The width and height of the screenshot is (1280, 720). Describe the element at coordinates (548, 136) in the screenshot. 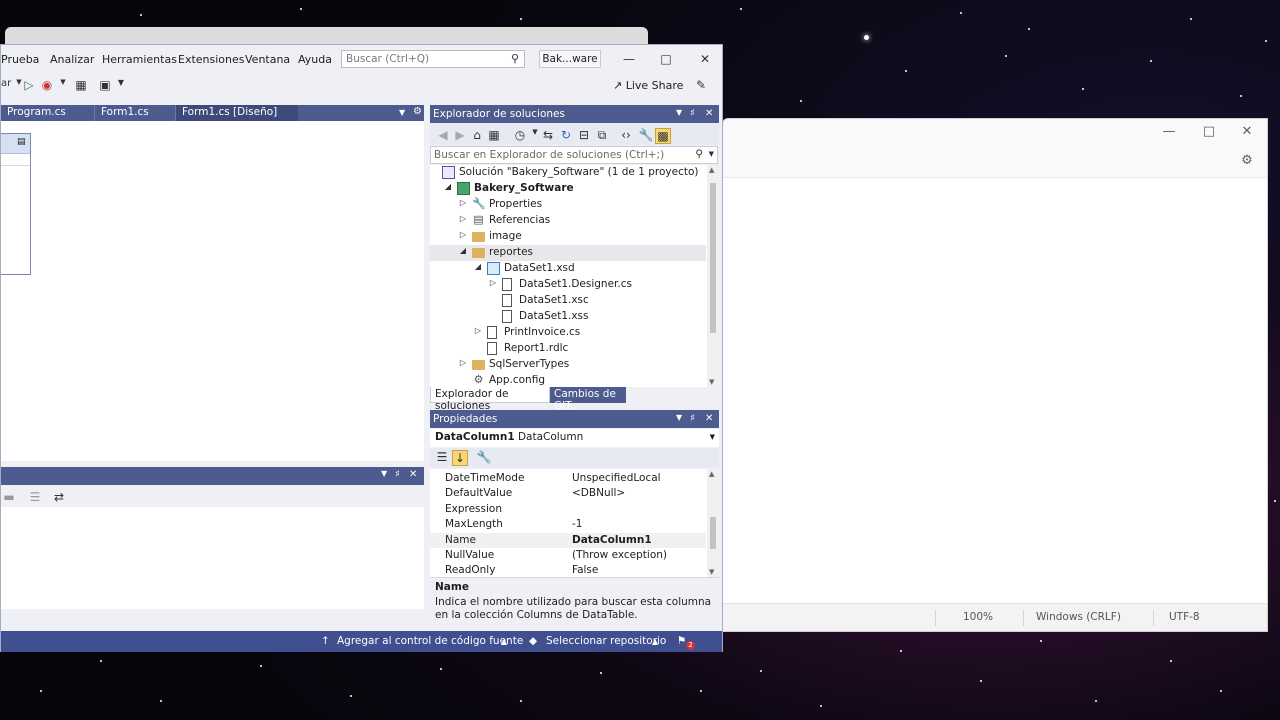

I see `sync-icon: ⇆` at that location.